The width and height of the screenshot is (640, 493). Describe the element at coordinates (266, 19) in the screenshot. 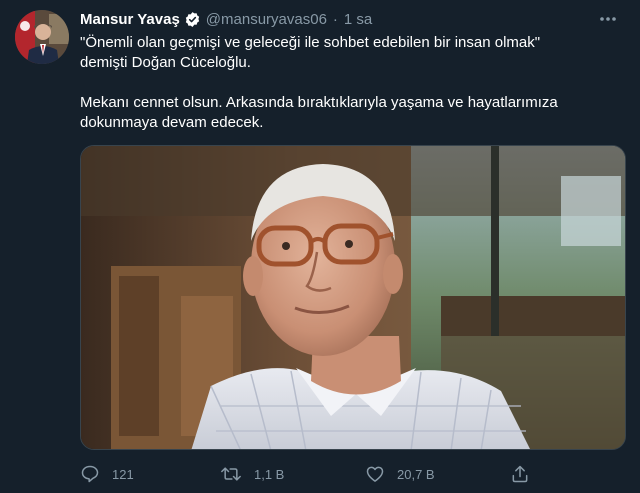

I see `author-handle: @mansuryavas06` at that location.